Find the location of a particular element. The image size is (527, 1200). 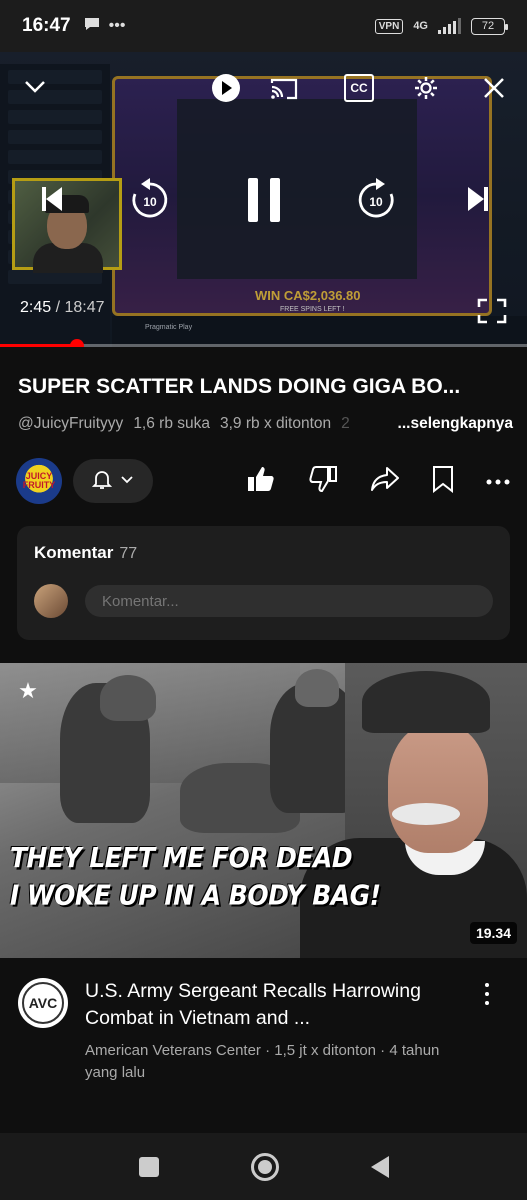

comments-header: Komentar 77 is located at coordinates (85, 553).